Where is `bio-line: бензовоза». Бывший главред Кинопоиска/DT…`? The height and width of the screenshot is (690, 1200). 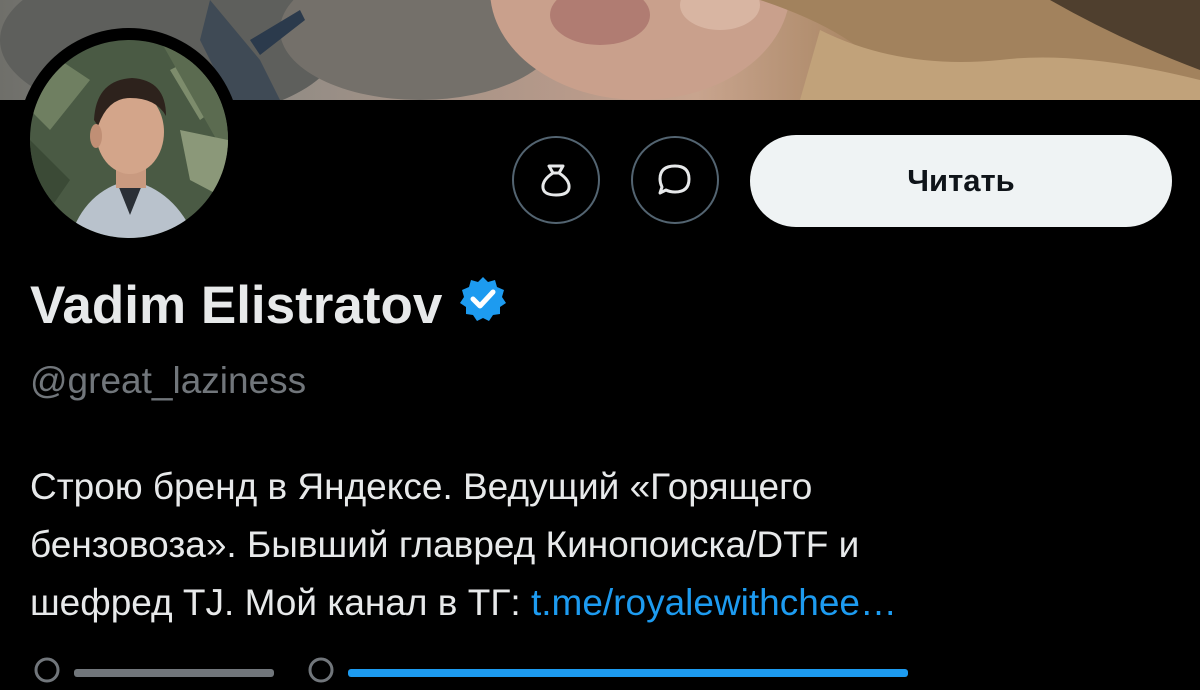
bio-line: бензовоза». Бывший главред Кинопоиска/DT… is located at coordinates (445, 544).